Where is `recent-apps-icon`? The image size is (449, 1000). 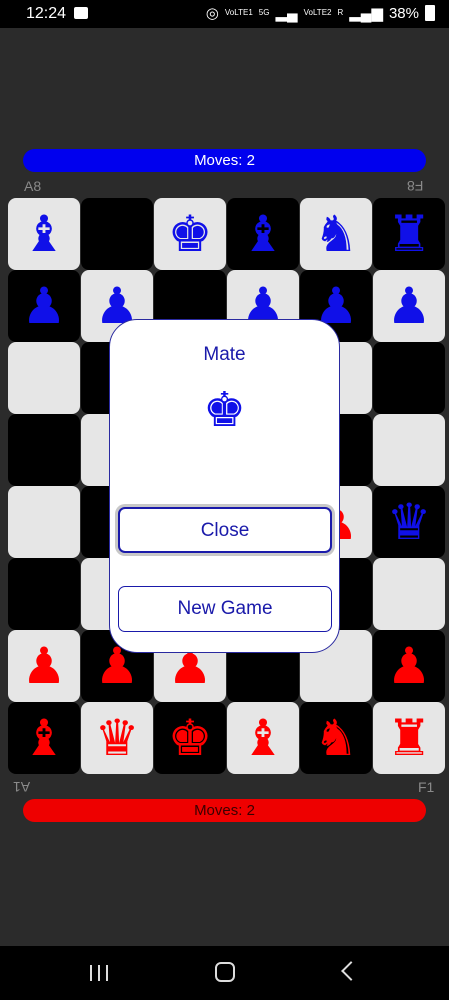 recent-apps-icon is located at coordinates (99, 973).